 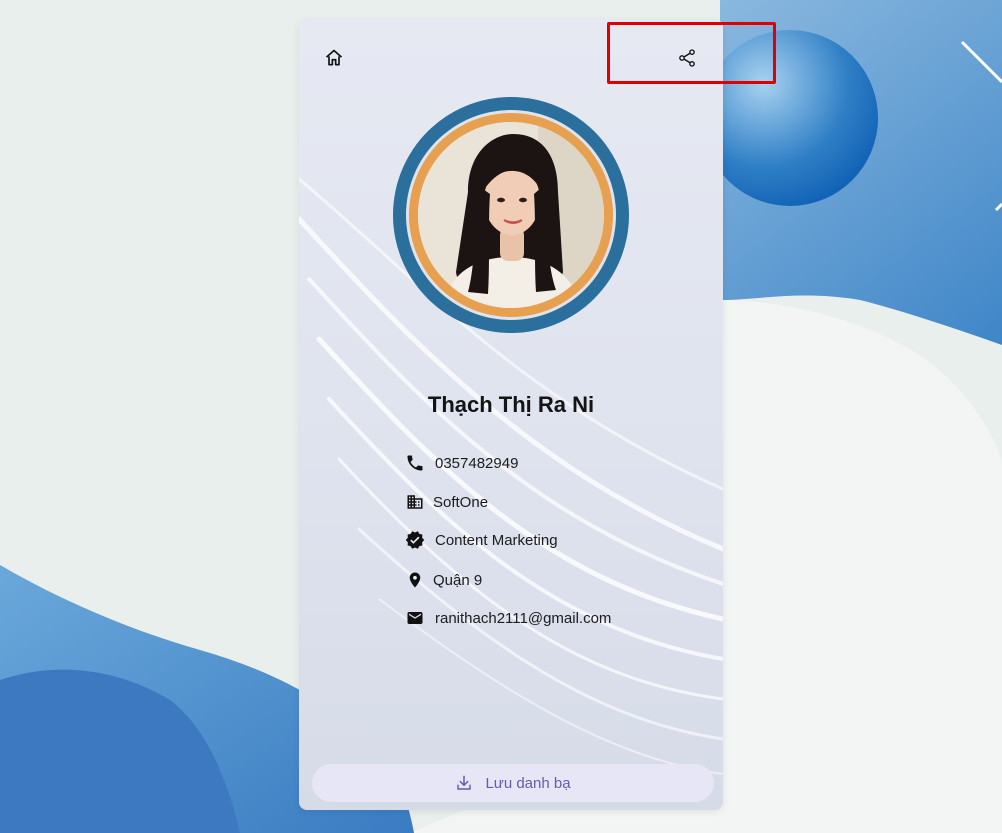 I want to click on location-pin-icon, so click(x=415, y=580).